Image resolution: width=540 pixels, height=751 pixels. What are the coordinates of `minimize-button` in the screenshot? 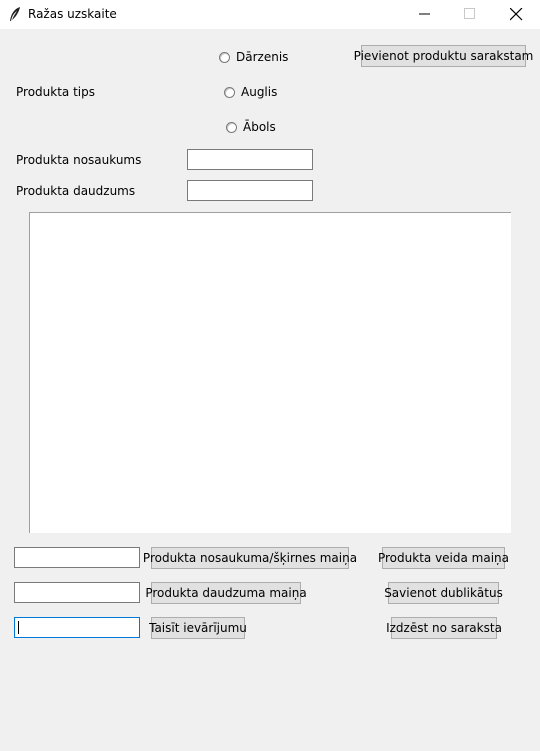 It's located at (425, 14).